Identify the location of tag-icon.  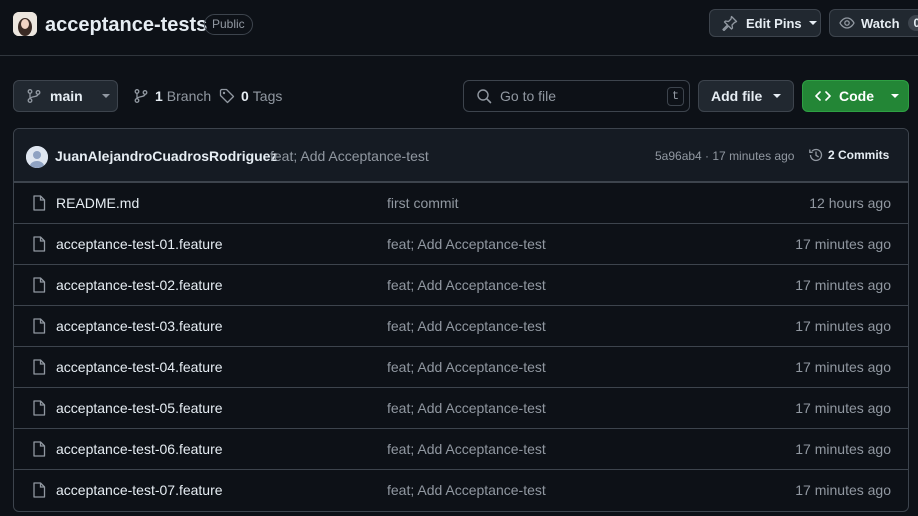
(227, 96).